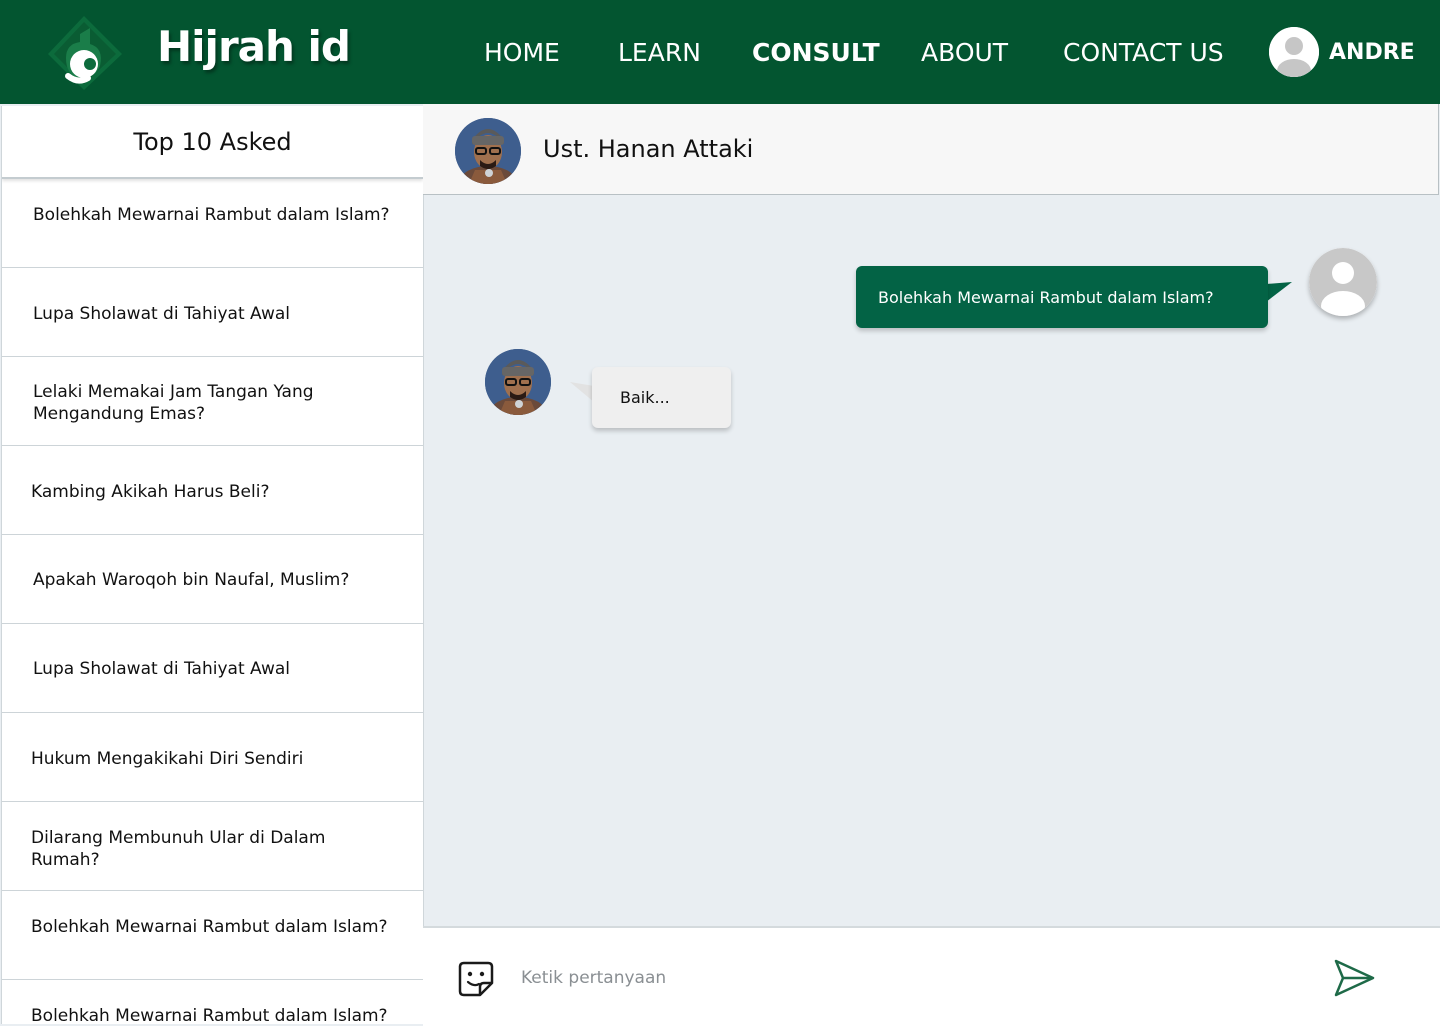 This screenshot has width=1440, height=1026. I want to click on brand-name: Hijrah id, so click(254, 46).